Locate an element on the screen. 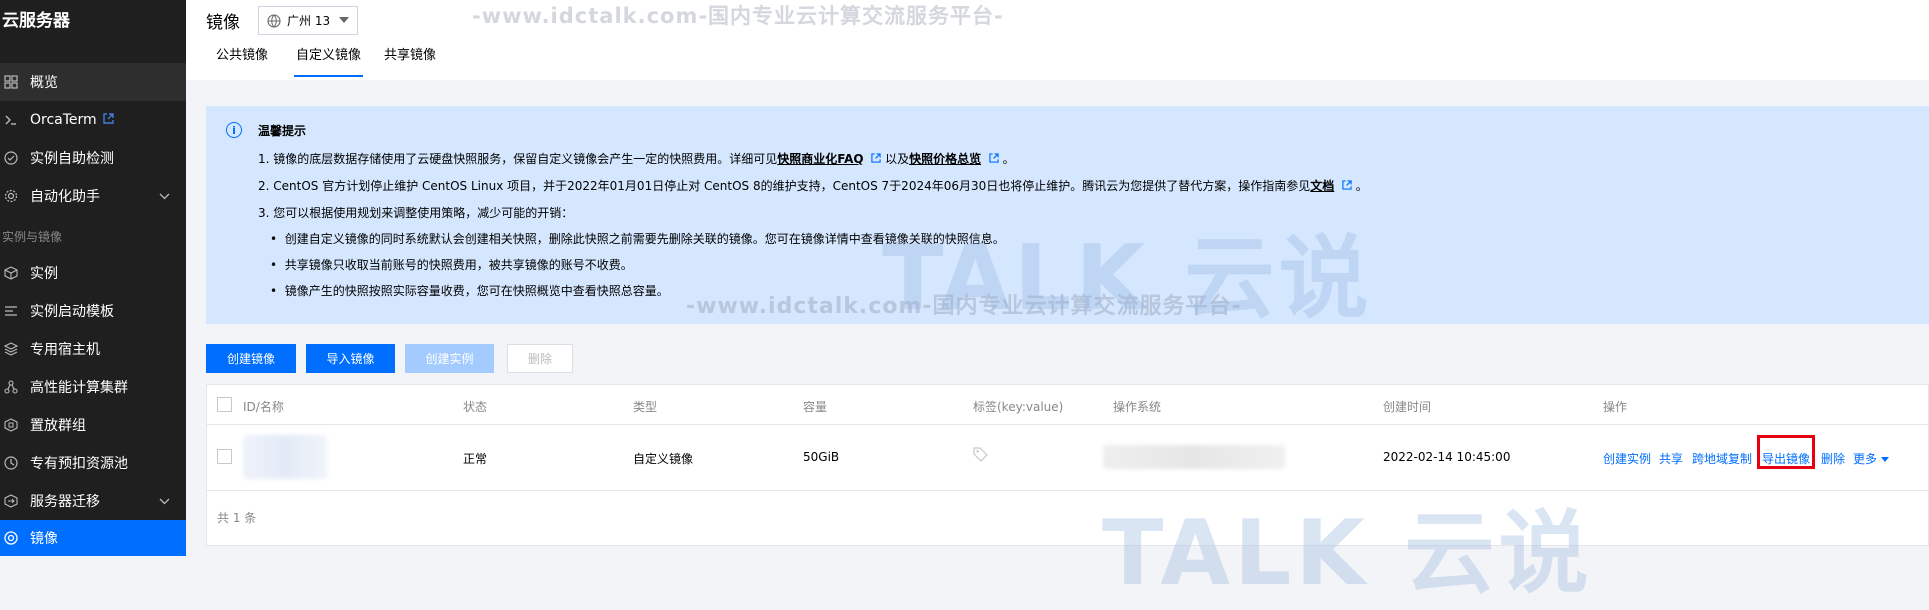  sidebar-item-automation: 自动化助手 is located at coordinates (93, 196).